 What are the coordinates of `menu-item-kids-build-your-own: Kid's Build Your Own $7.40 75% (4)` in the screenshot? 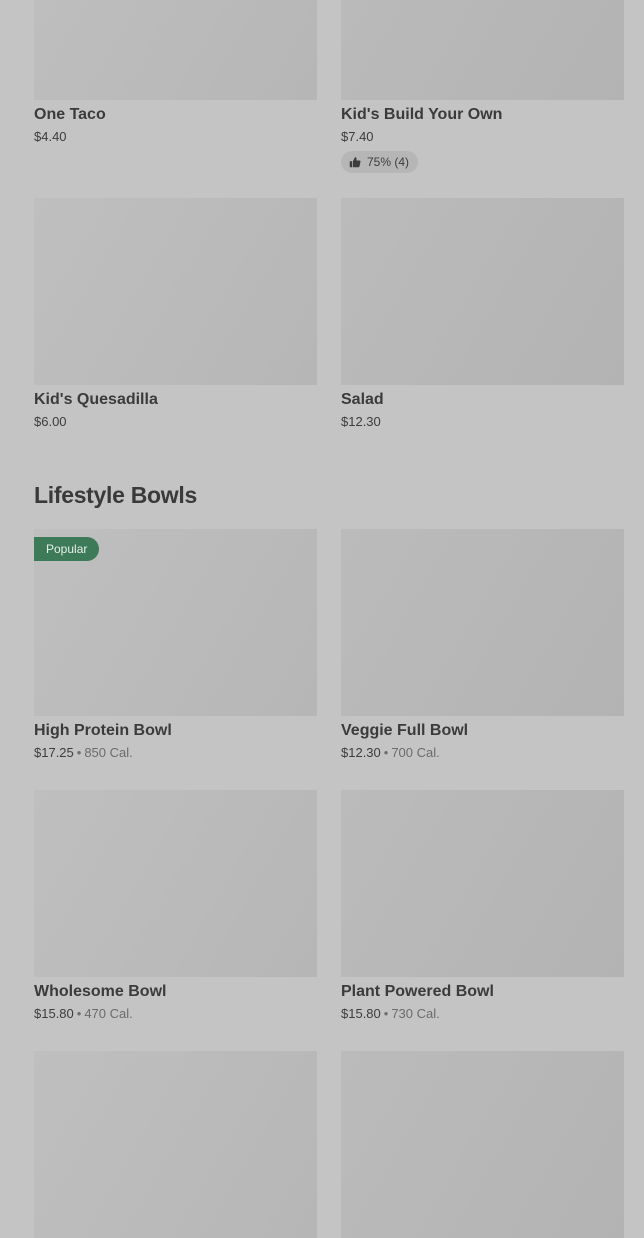 It's located at (482, 86).